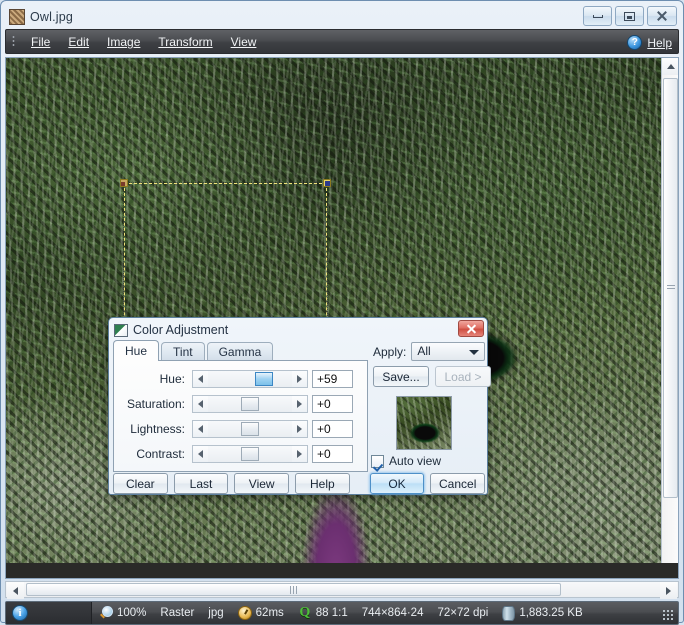 This screenshot has height=625, width=684. Describe the element at coordinates (49, 613) in the screenshot. I see `status-info-cell: i` at that location.